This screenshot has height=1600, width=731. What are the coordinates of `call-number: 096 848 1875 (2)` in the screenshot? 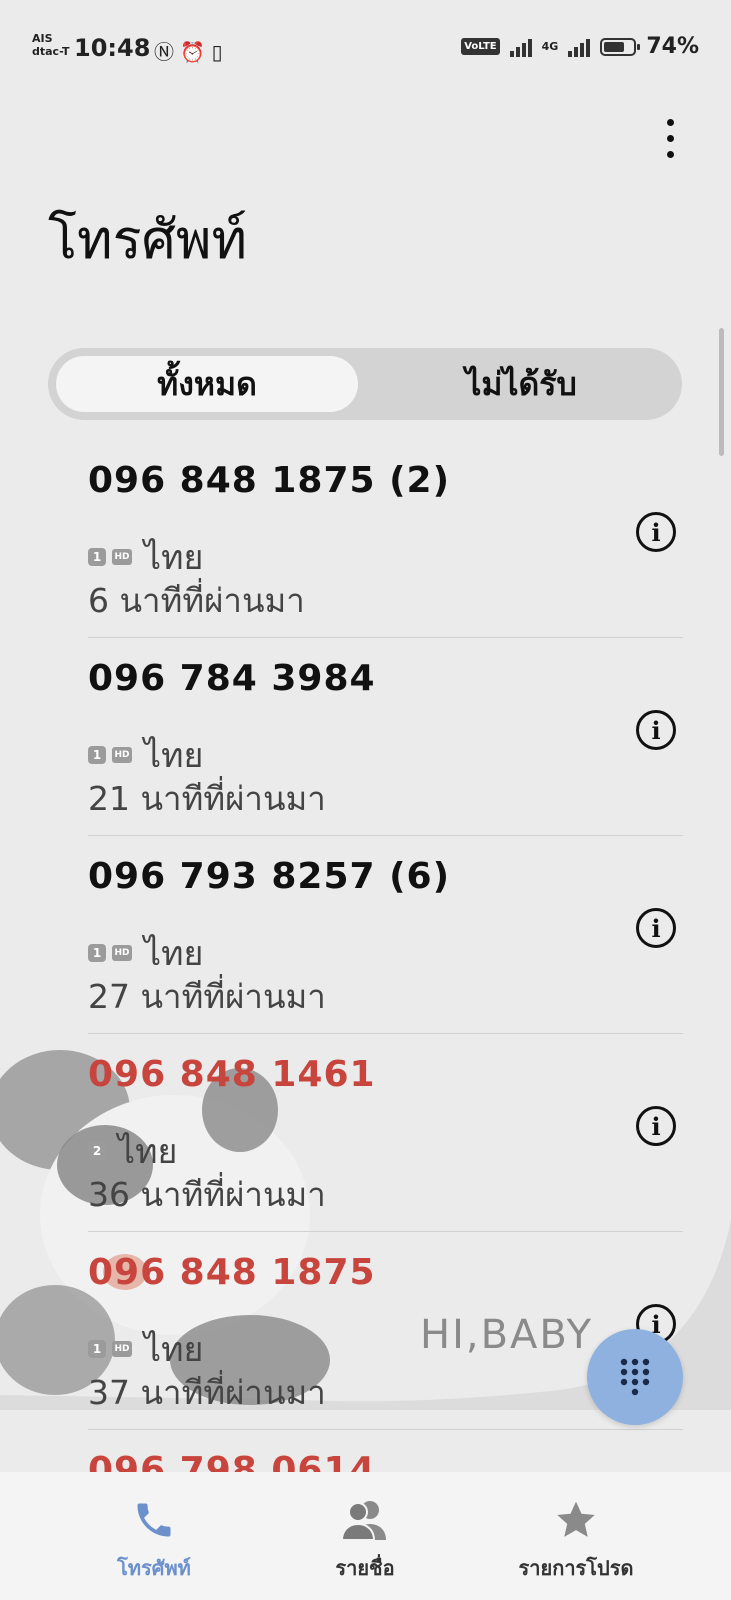 It's located at (269, 480).